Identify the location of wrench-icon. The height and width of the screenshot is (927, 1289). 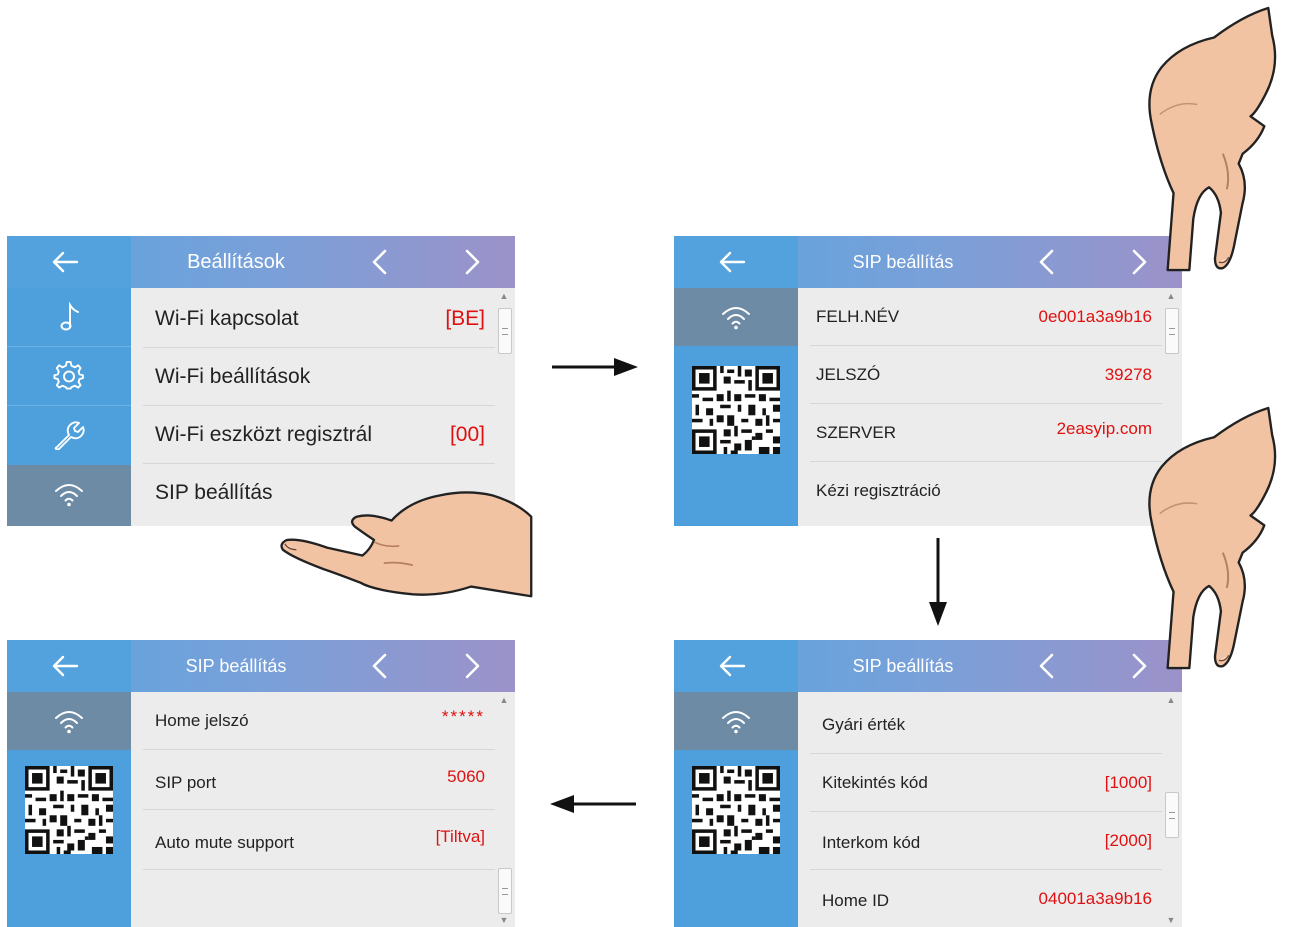
(69, 435).